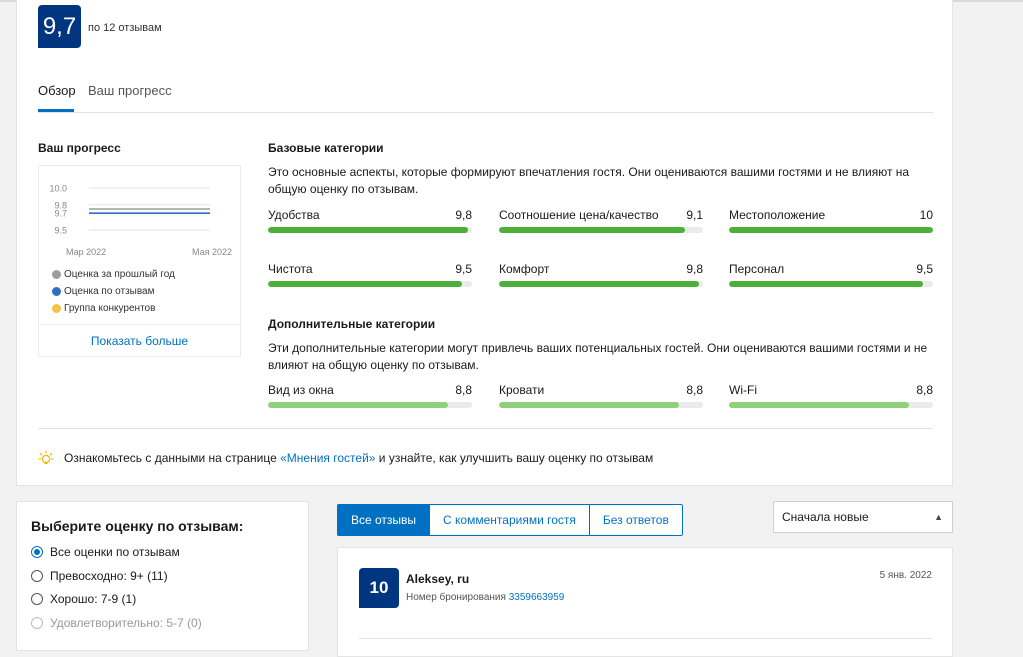 This screenshot has height=657, width=1023. I want to click on progress-title: Ваш прогресс, so click(79, 148).